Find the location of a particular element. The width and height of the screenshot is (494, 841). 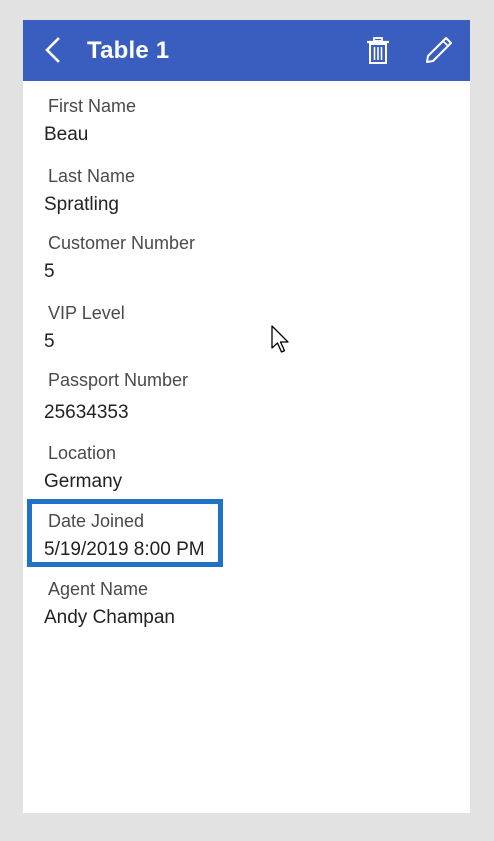

field-value: Andy Champan is located at coordinates (109, 617).